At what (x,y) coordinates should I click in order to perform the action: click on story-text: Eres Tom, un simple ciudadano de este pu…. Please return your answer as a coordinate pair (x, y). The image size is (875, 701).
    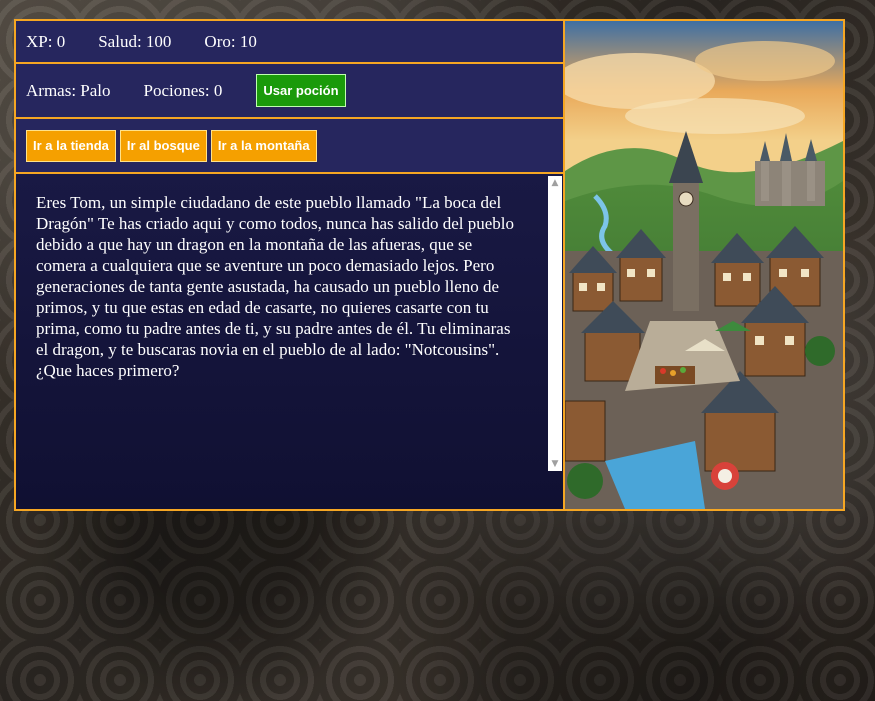
    Looking at the image, I should click on (275, 286).